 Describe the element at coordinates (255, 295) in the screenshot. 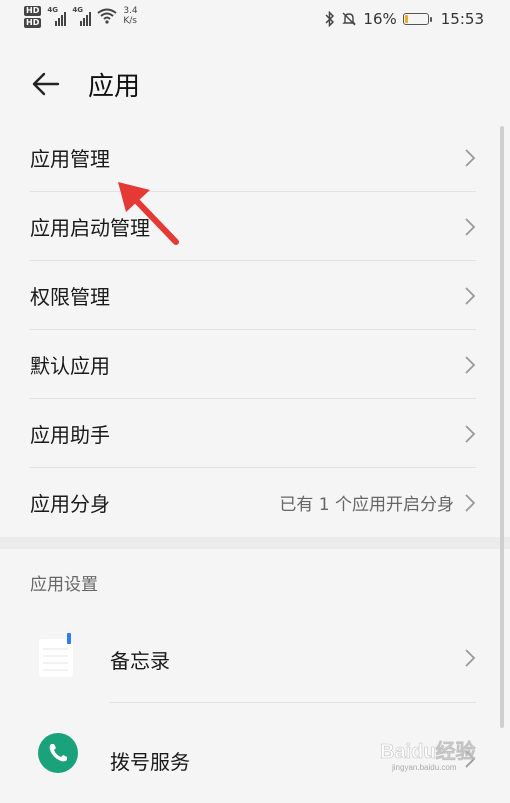

I see `menu-item-permissions: 权限管理` at that location.